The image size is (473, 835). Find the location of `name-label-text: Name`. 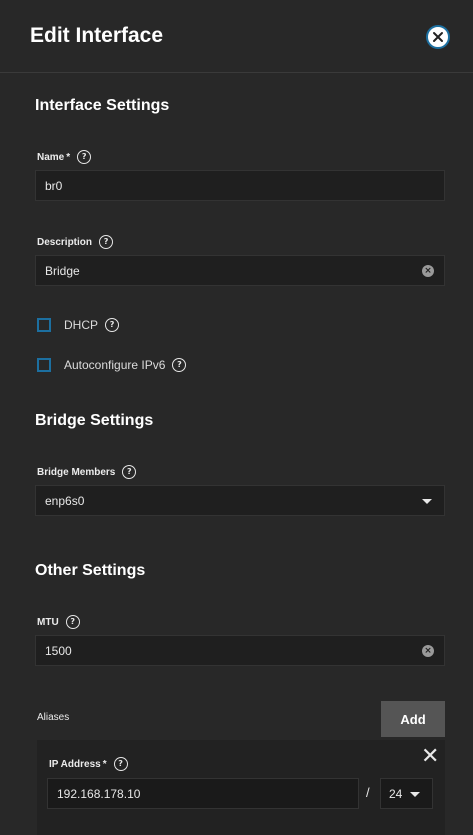

name-label-text: Name is located at coordinates (51, 157).